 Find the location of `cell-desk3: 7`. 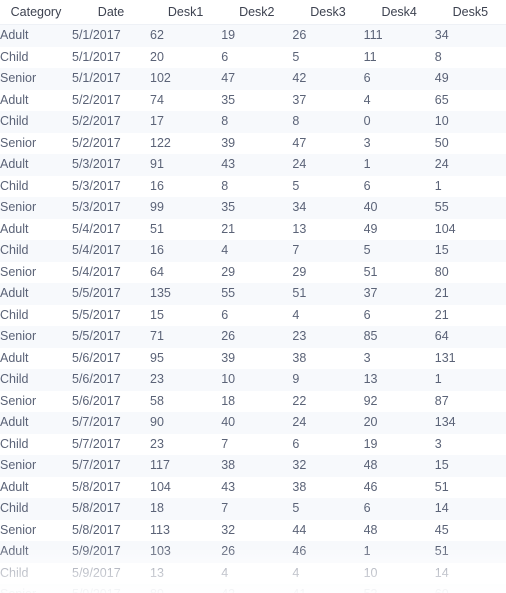

cell-desk3: 7 is located at coordinates (328, 251).